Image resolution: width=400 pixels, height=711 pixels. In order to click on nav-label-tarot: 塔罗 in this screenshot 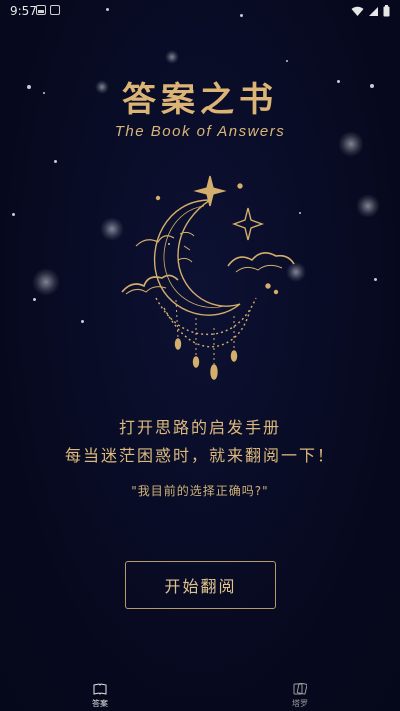, I will do `click(300, 703)`.